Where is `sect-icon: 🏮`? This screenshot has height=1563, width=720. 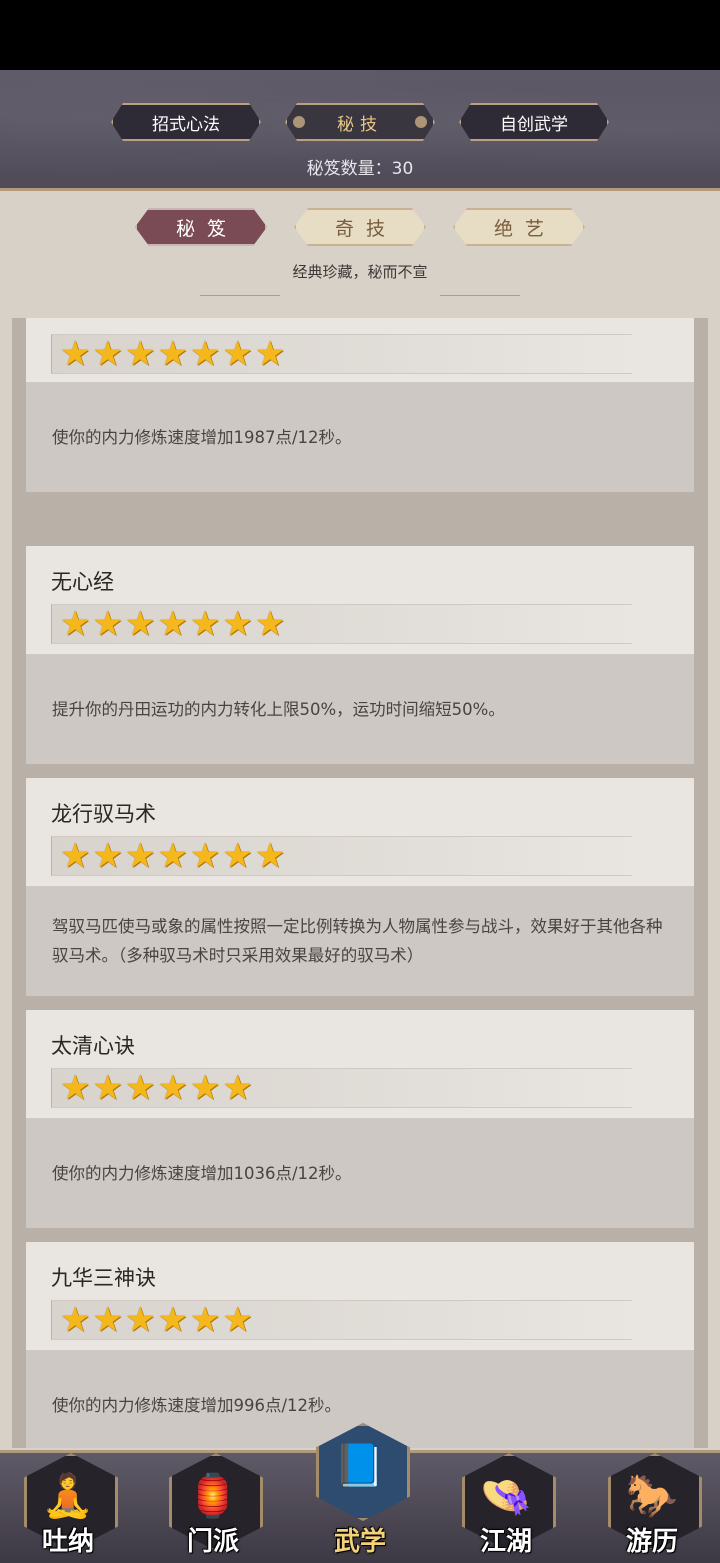 sect-icon: 🏮 is located at coordinates (213, 1495).